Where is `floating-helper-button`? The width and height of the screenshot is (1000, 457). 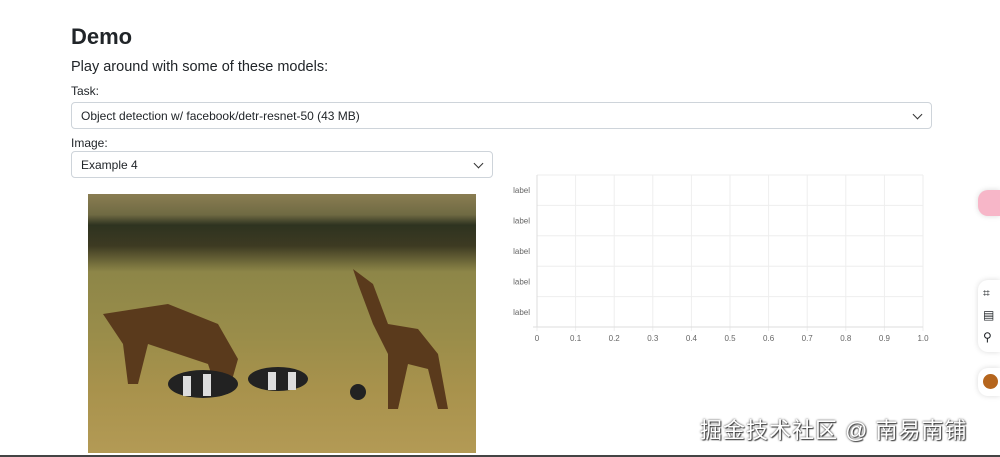
floating-helper-button is located at coordinates (989, 203).